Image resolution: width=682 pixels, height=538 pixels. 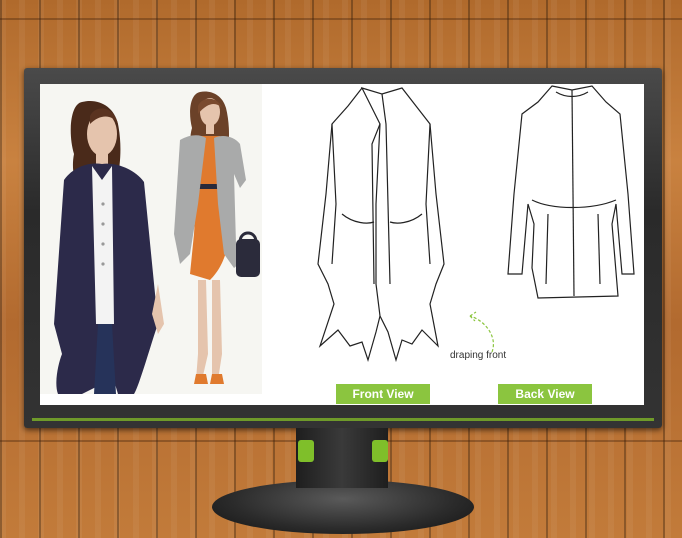 What do you see at coordinates (343, 507) in the screenshot?
I see `monitor-stand-base` at bounding box center [343, 507].